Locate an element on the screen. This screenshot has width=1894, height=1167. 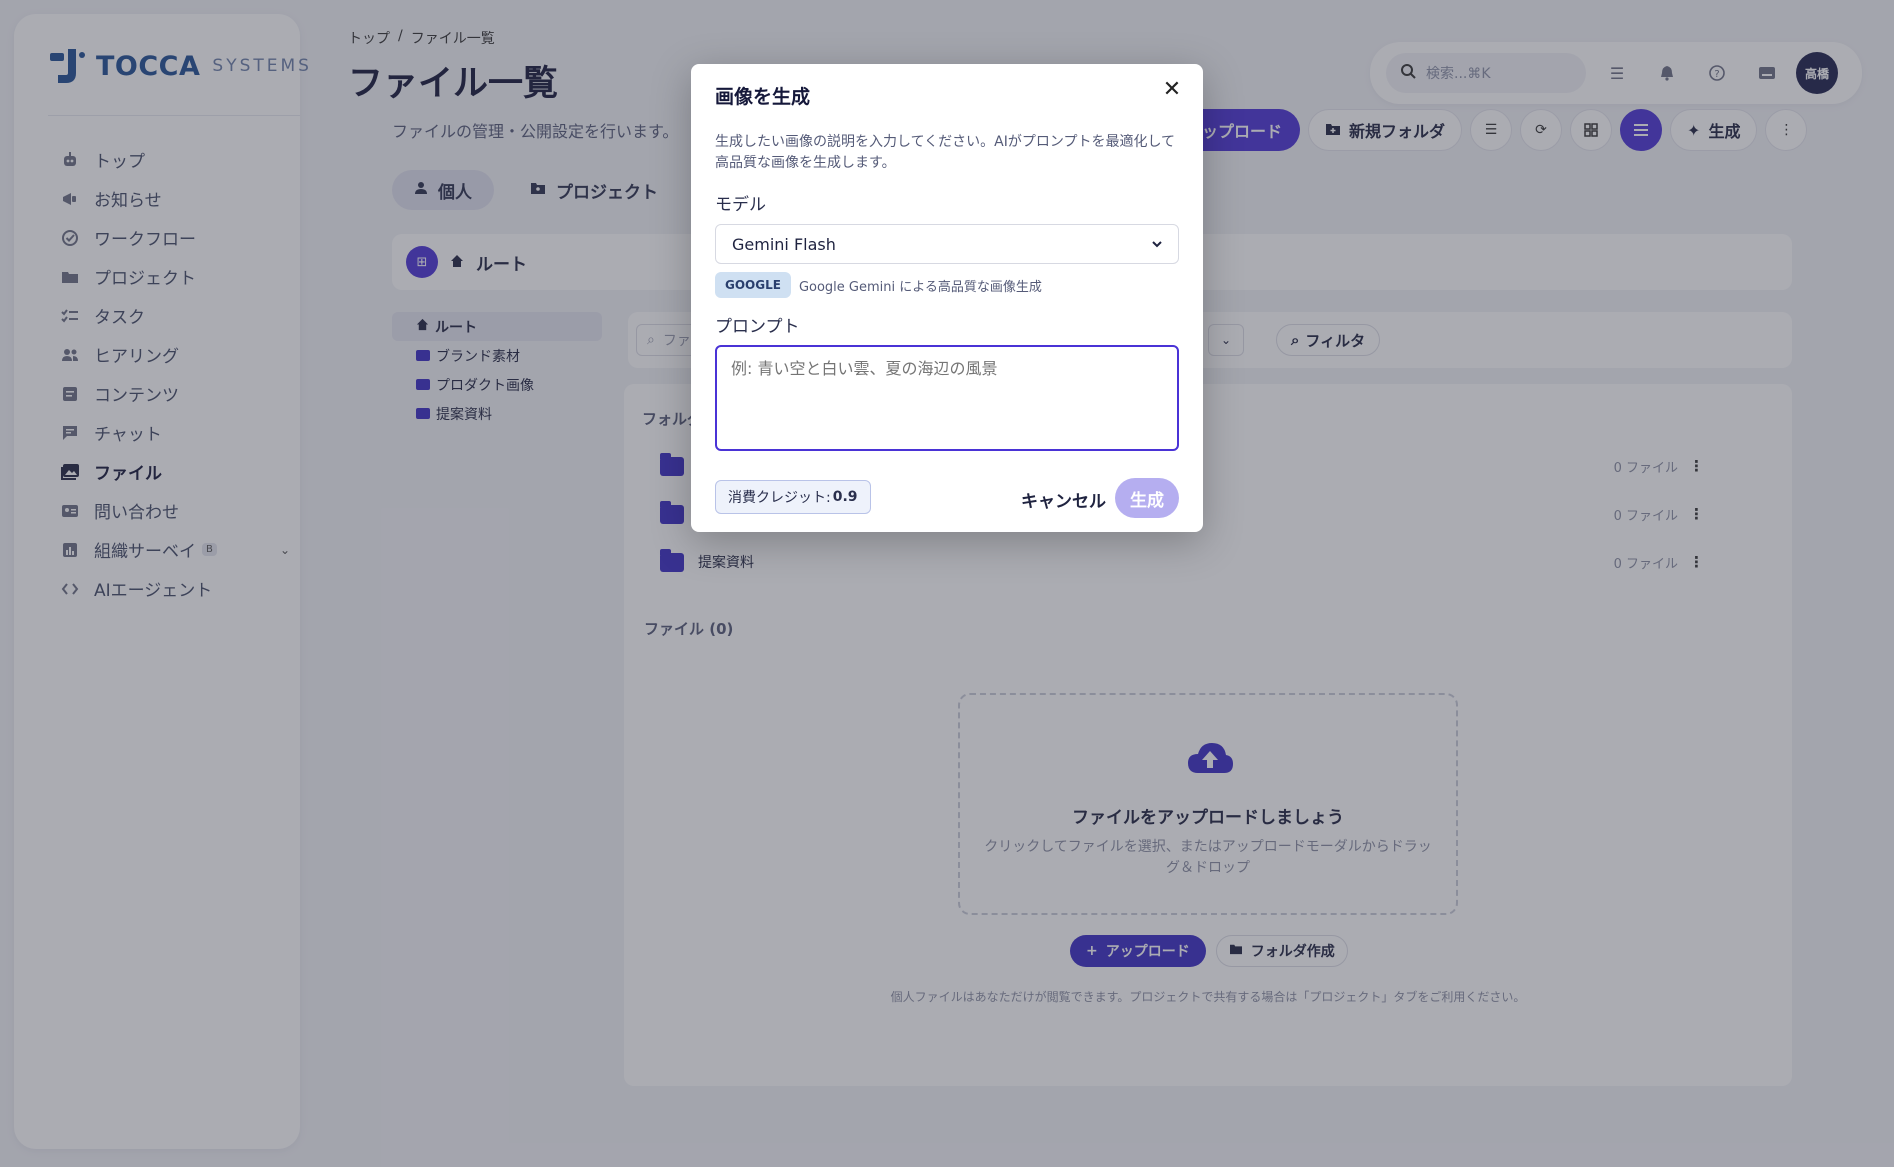
chevron-down-icon is located at coordinates (1157, 245).